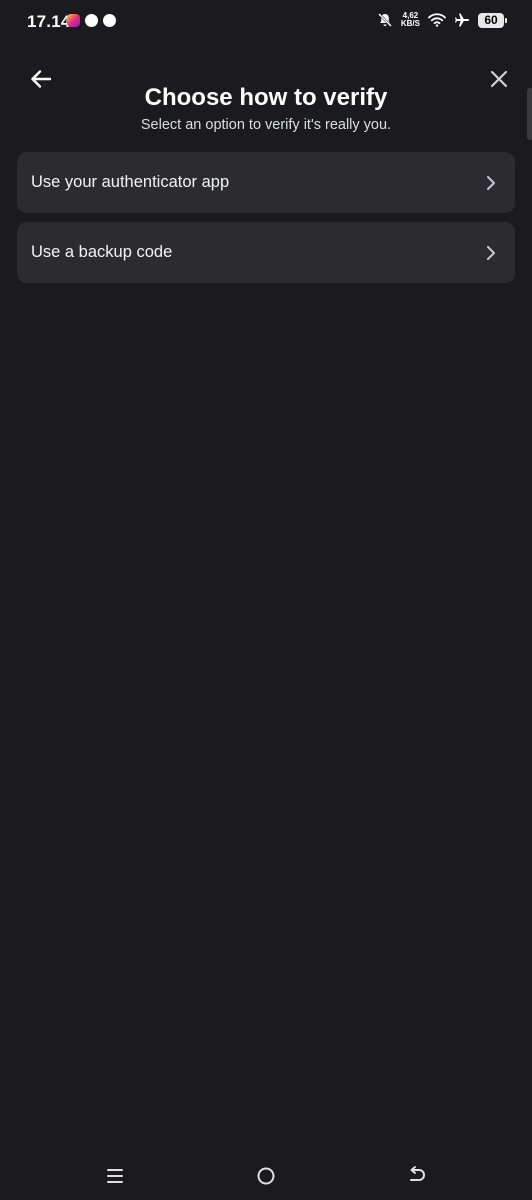 The image size is (532, 1200). I want to click on airplane-icon, so click(462, 20).